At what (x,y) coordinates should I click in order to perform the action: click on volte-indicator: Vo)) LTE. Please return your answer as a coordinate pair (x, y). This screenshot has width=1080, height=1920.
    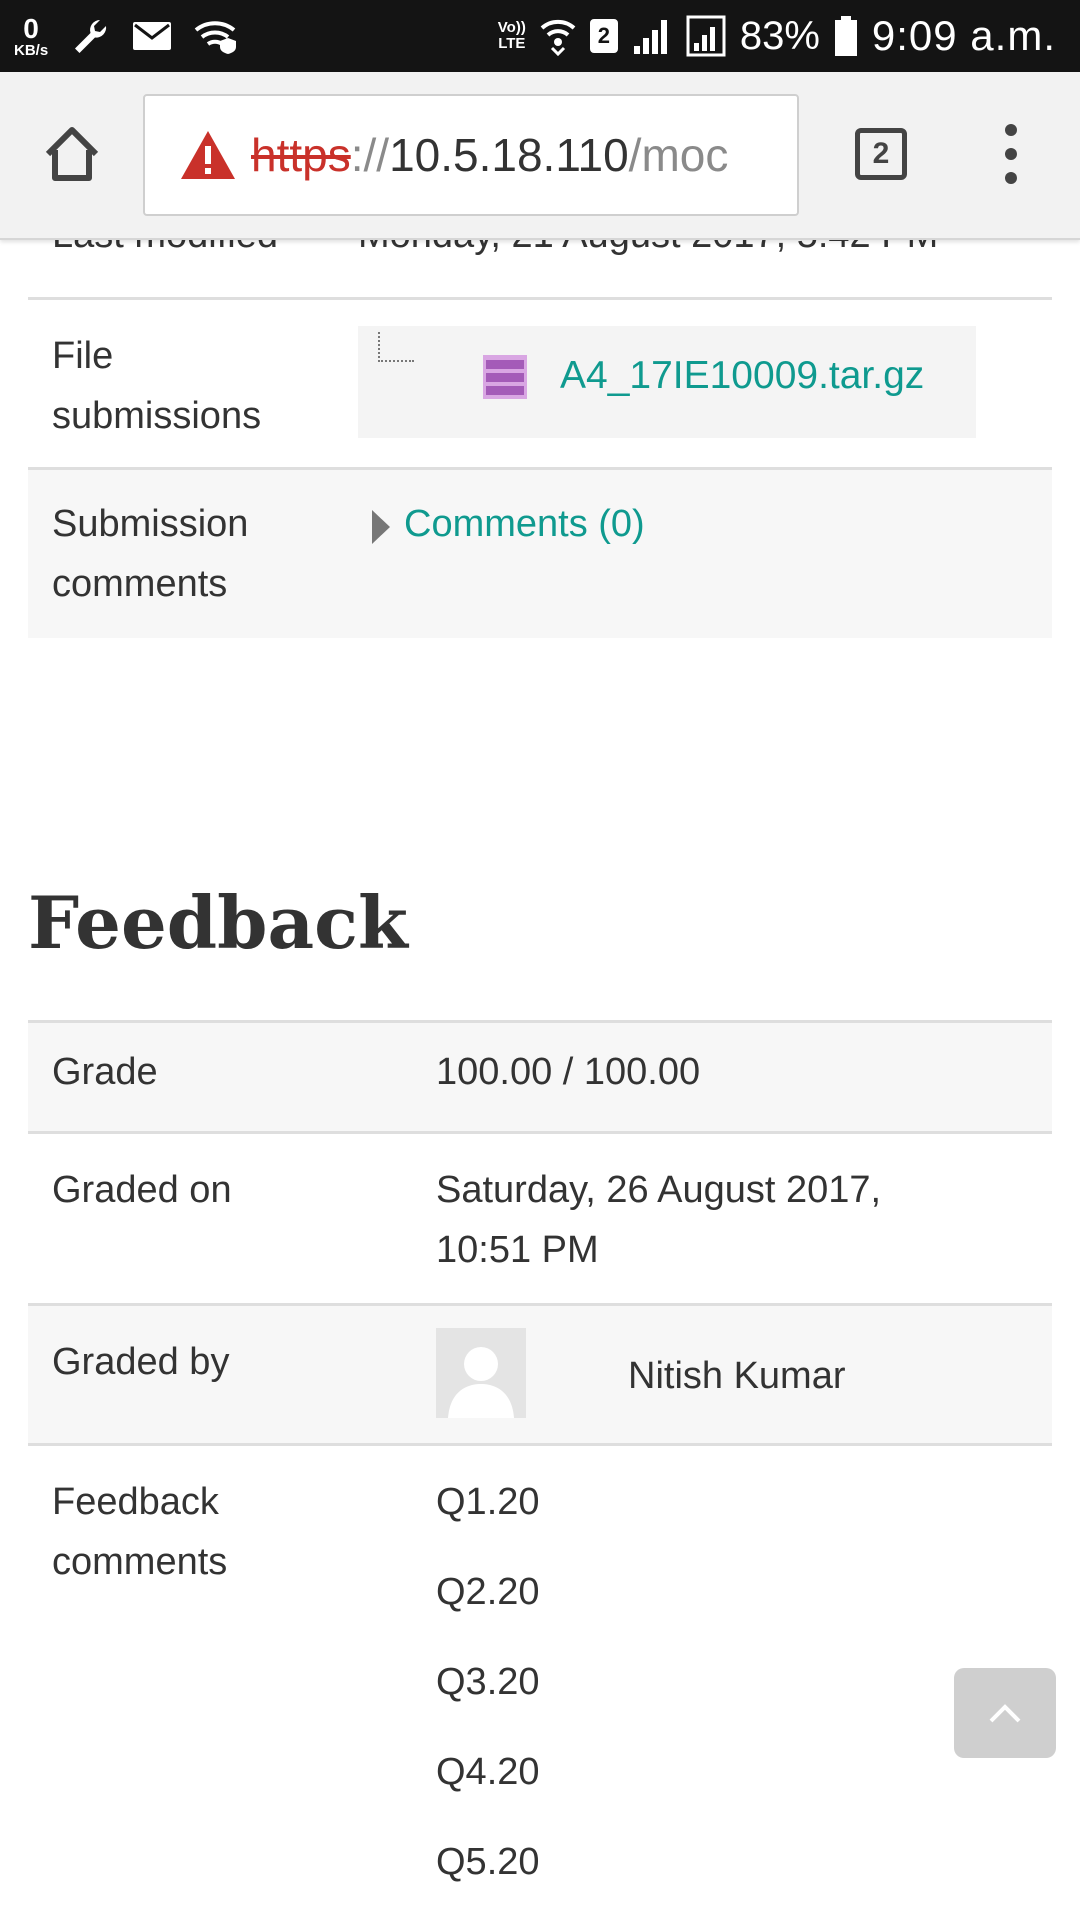
    Looking at the image, I should click on (511, 35).